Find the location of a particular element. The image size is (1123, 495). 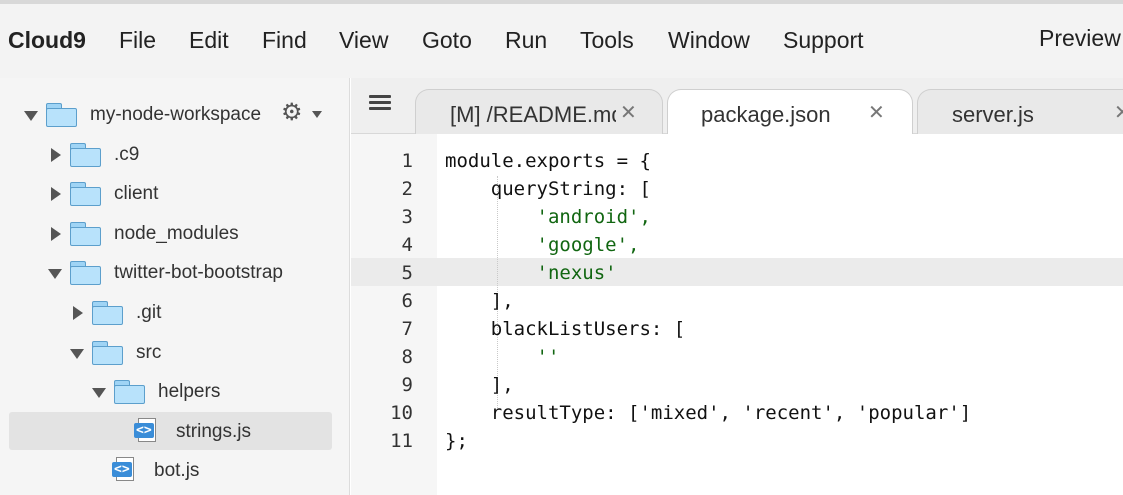

line-number: 9 is located at coordinates (407, 385).